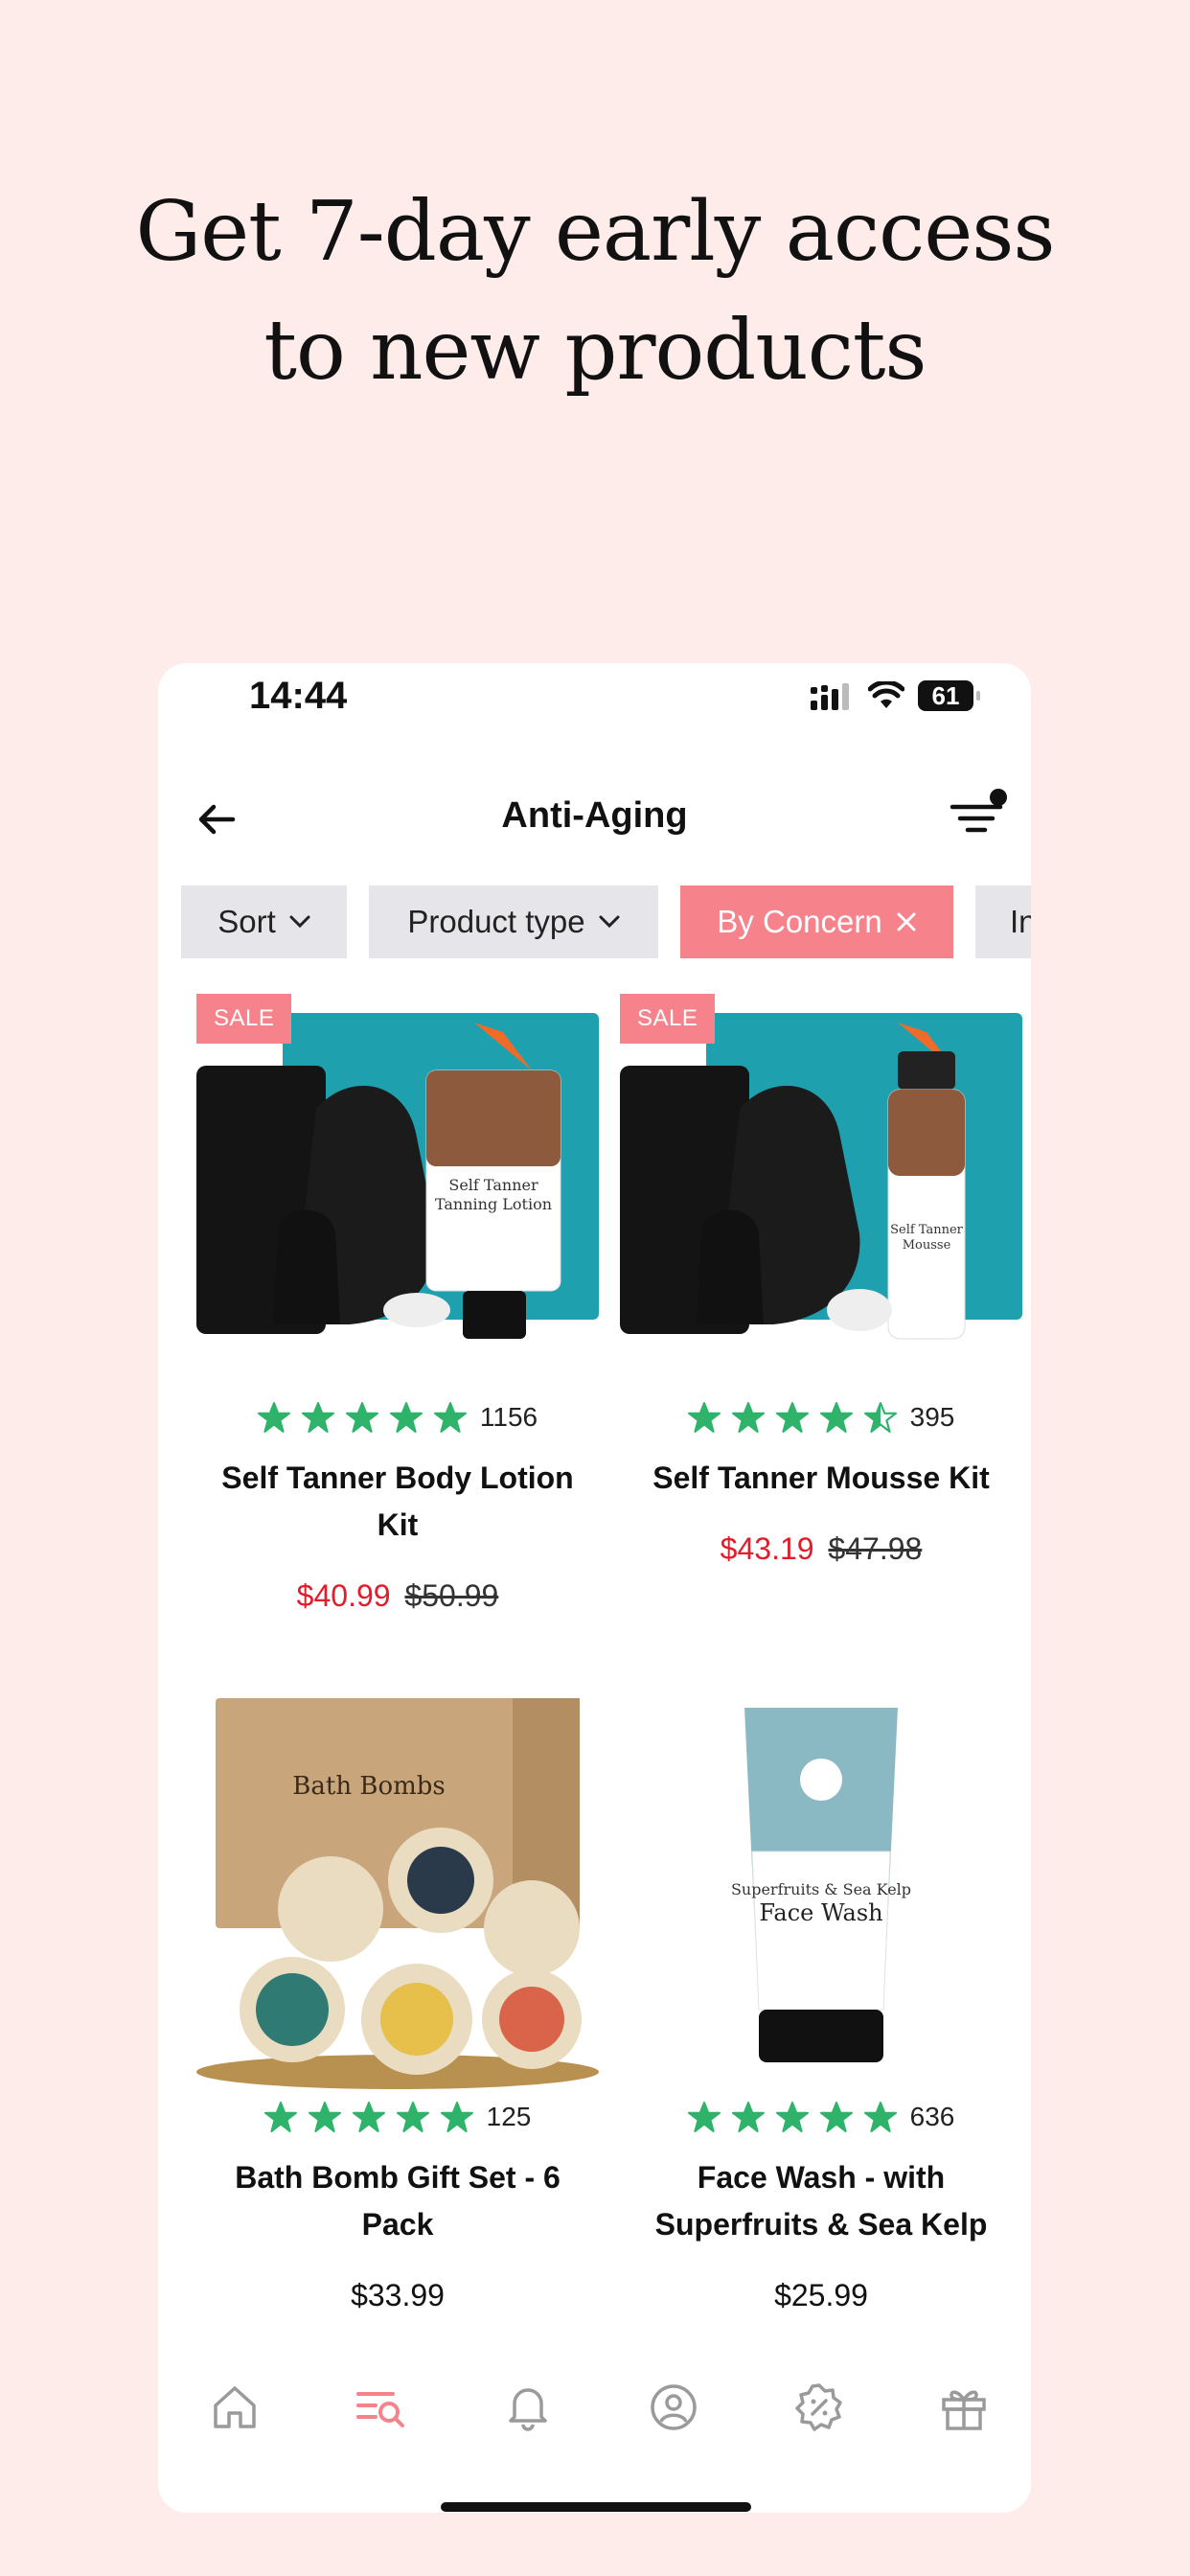 Image resolution: width=1190 pixels, height=2576 pixels. What do you see at coordinates (496, 922) in the screenshot?
I see `product-type-label: Product type` at bounding box center [496, 922].